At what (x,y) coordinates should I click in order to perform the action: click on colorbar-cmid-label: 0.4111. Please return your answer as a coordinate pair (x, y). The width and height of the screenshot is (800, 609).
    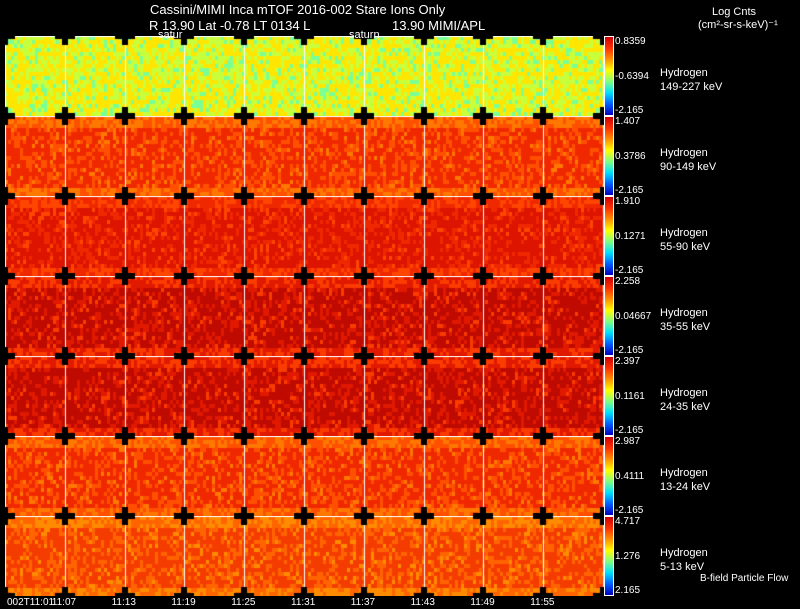
    Looking at the image, I should click on (630, 476).